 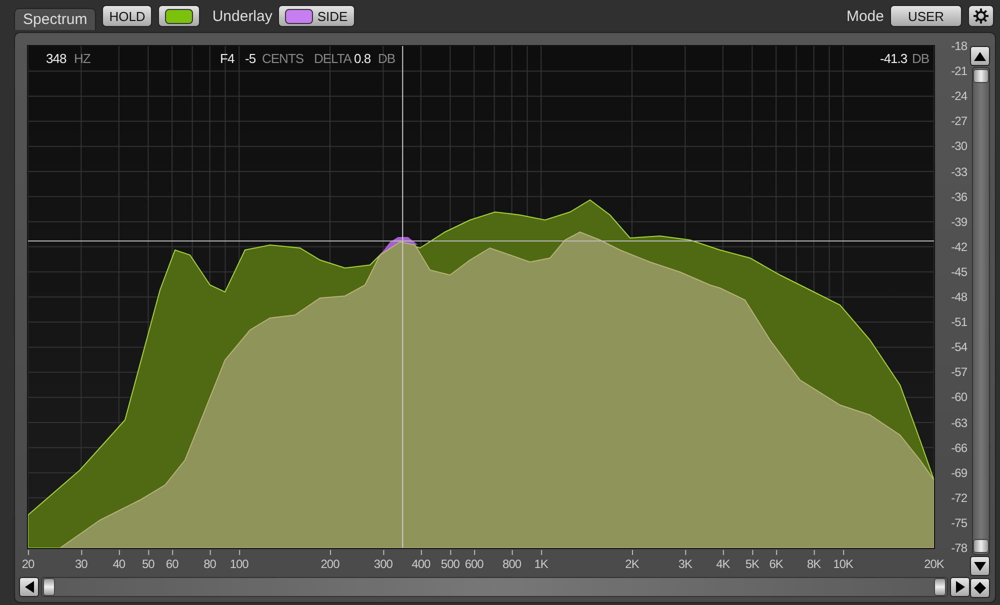 What do you see at coordinates (127, 16) in the screenshot?
I see `hold-button: HOLD` at bounding box center [127, 16].